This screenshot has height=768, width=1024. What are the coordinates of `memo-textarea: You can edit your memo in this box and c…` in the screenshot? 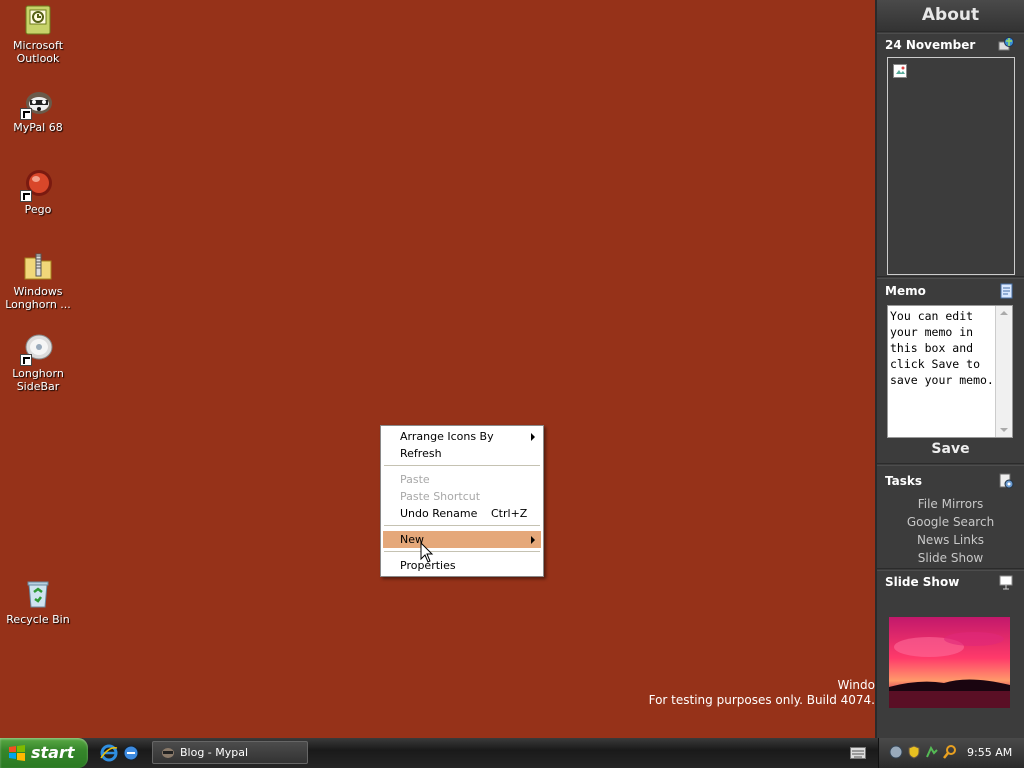 It's located at (950, 371).